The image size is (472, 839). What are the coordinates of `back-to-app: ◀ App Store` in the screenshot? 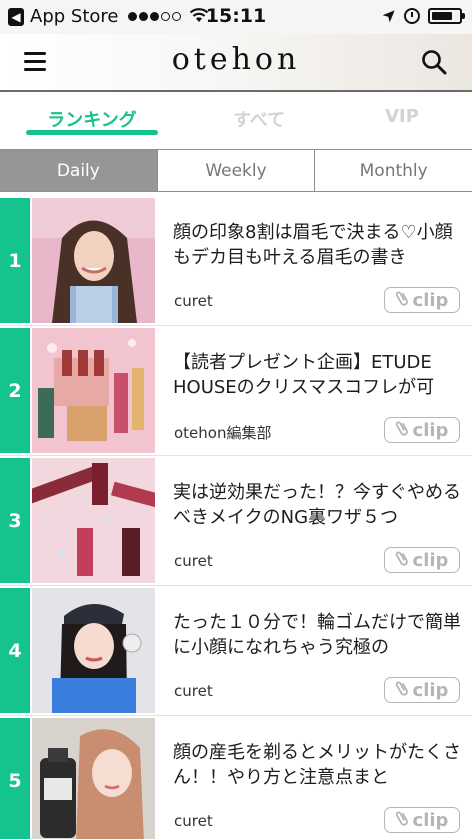 It's located at (108, 16).